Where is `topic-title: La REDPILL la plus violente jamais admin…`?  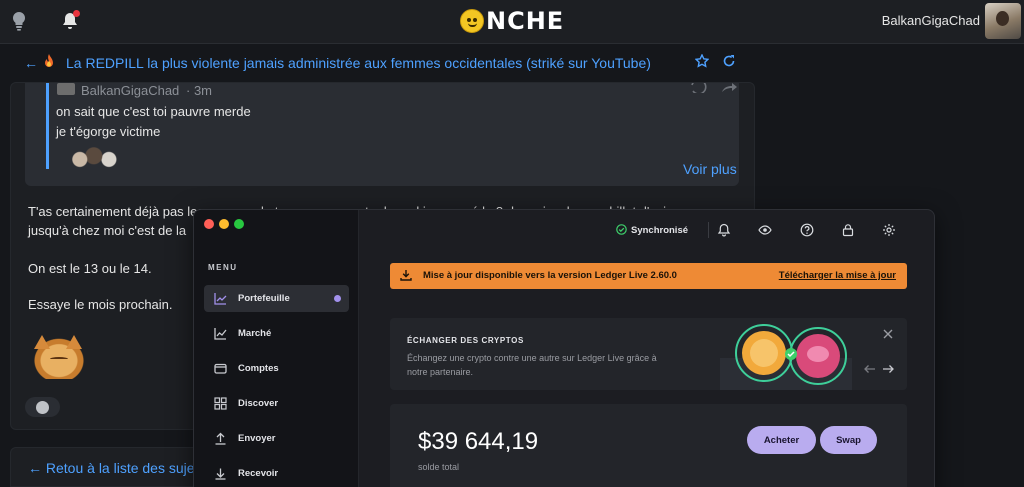 topic-title: La REDPILL la plus violente jamais admin… is located at coordinates (358, 63).